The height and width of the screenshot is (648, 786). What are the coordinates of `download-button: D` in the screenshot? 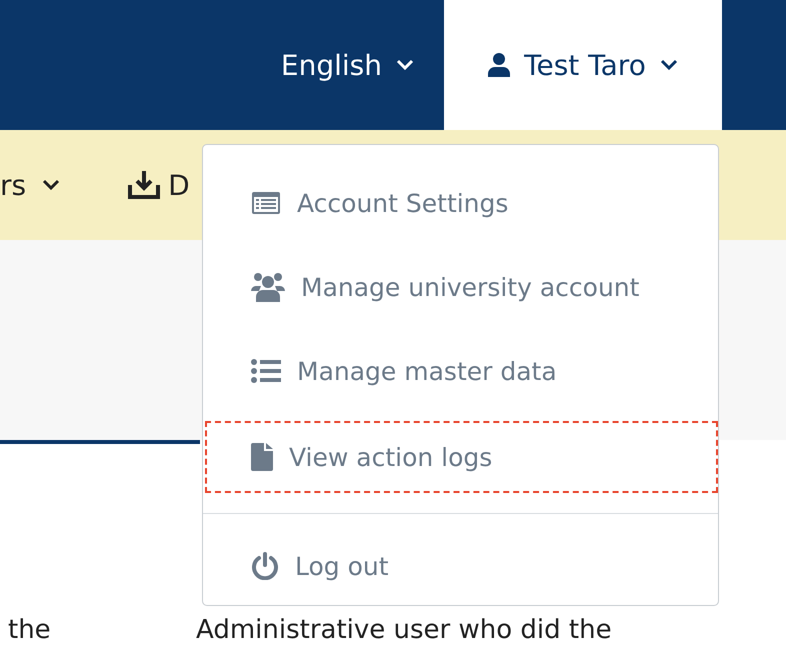 It's located at (159, 185).